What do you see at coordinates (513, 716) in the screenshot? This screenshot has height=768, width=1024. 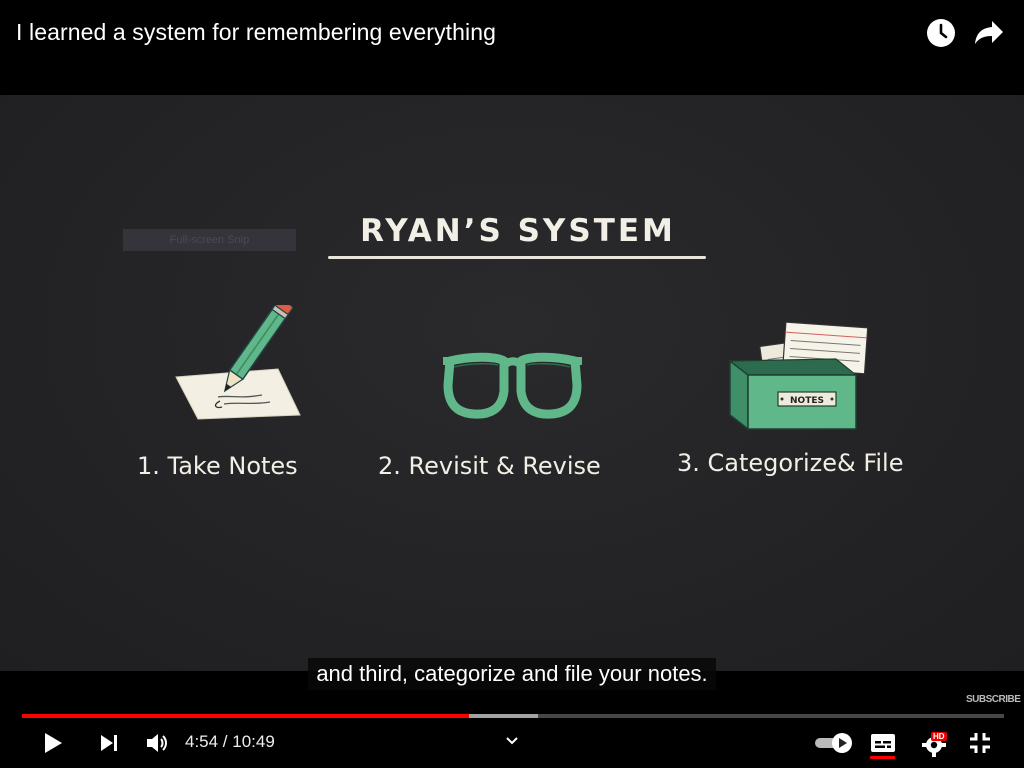 I see `progress-bar` at bounding box center [513, 716].